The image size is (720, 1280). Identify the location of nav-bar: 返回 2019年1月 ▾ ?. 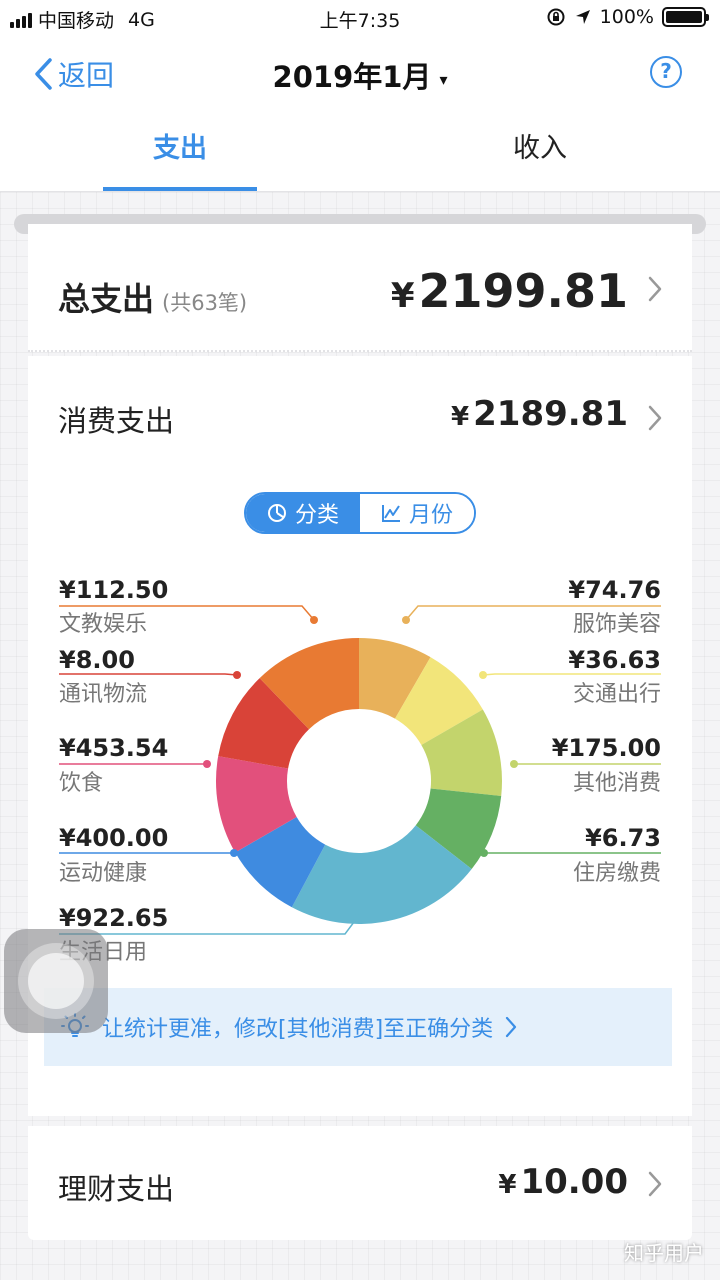
(360, 74).